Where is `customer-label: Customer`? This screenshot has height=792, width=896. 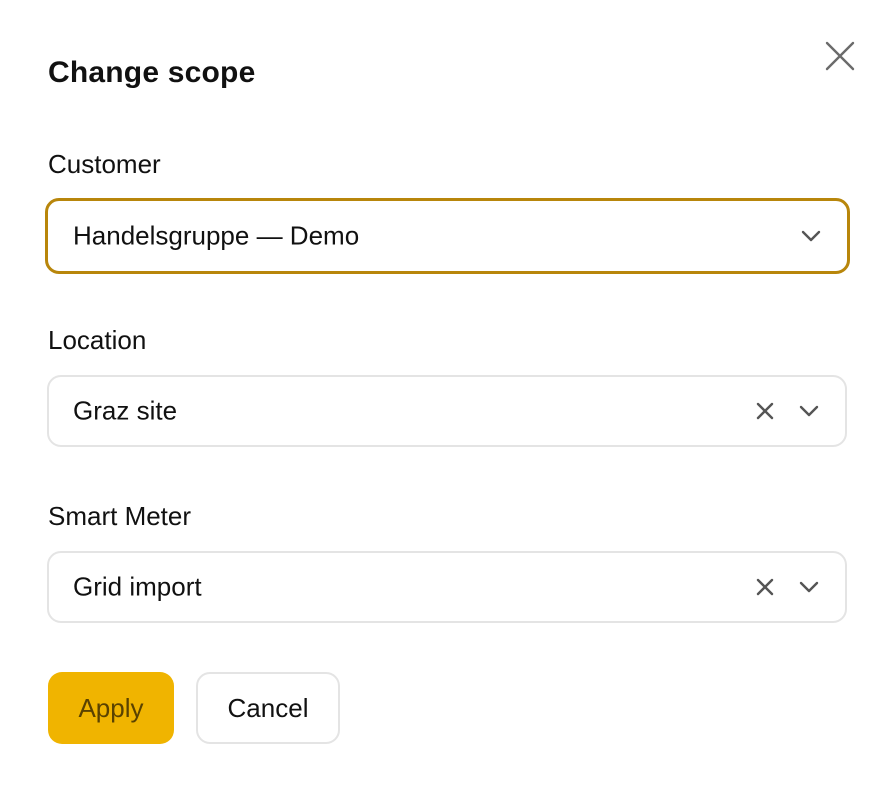
customer-label: Customer is located at coordinates (104, 164).